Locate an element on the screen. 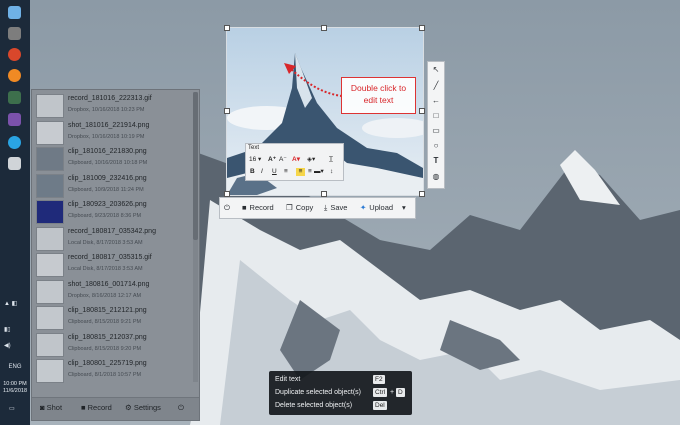 The image size is (680, 425). taskbar: ▲ ◧ ▮▯ ◀) ENG 10:00 PM 11/6/2018 ▭ is located at coordinates (15, 212).